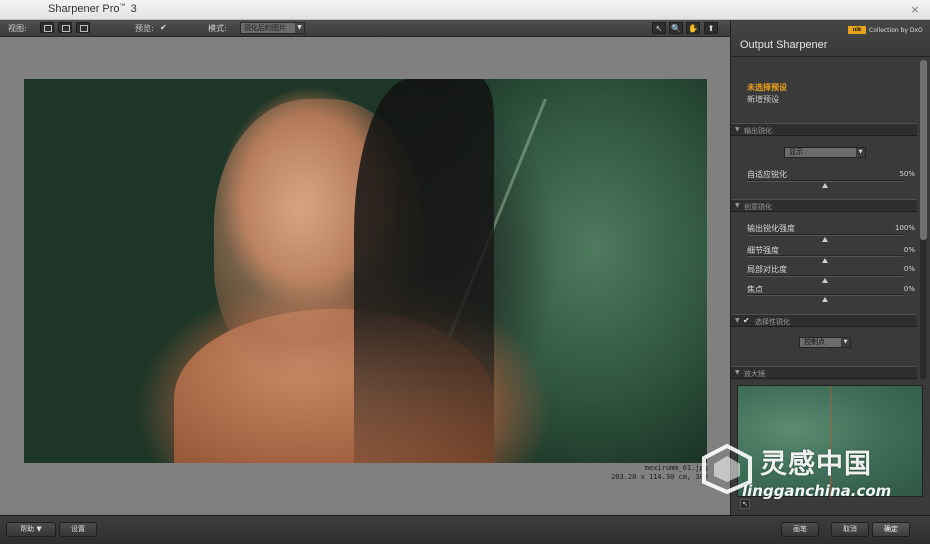  What do you see at coordinates (31, 529) in the screenshot?
I see `help-button: 帮助 ▼` at bounding box center [31, 529].